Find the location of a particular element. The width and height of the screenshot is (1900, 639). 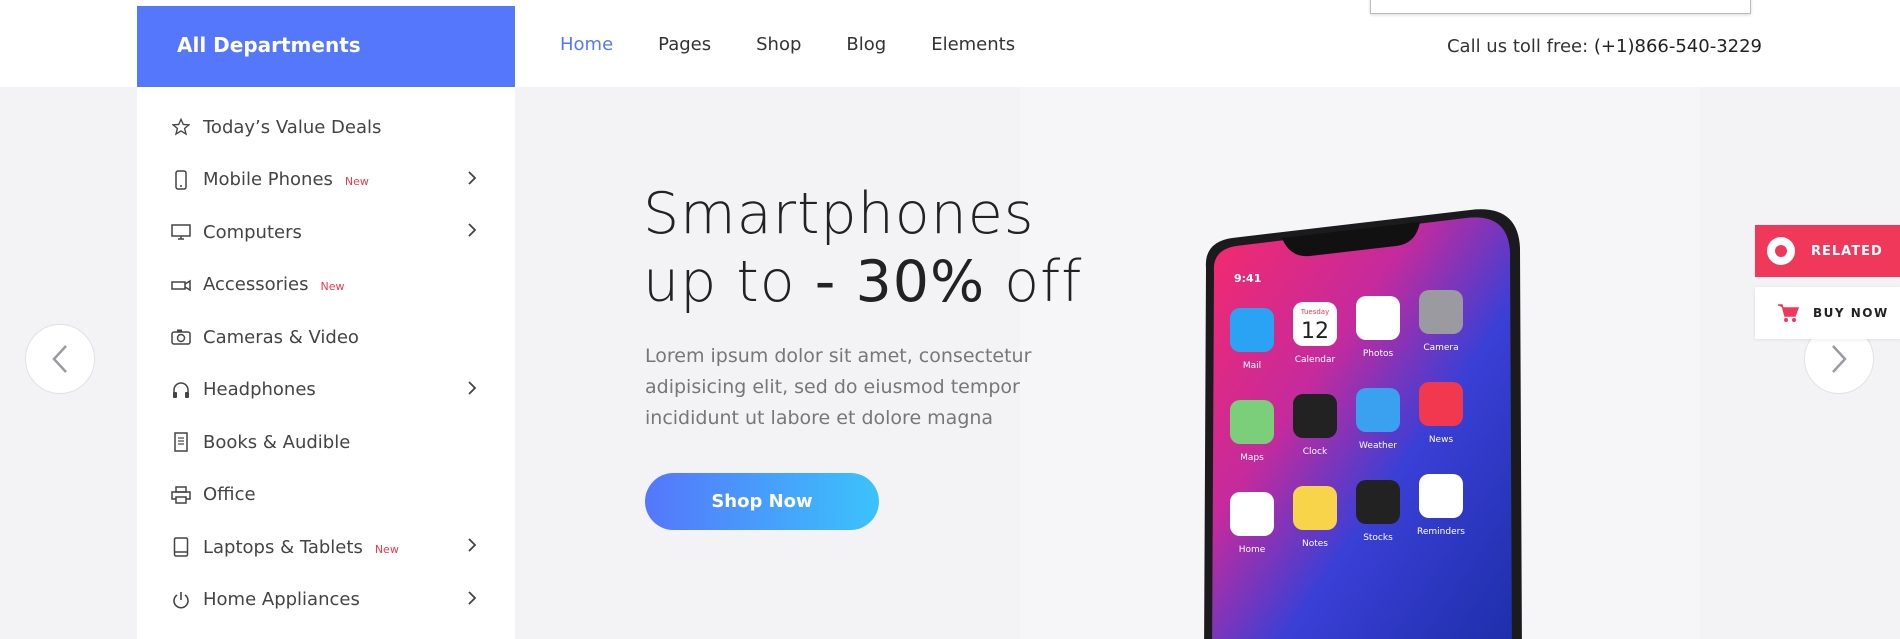

chevron-left-icon is located at coordinates (59, 359).